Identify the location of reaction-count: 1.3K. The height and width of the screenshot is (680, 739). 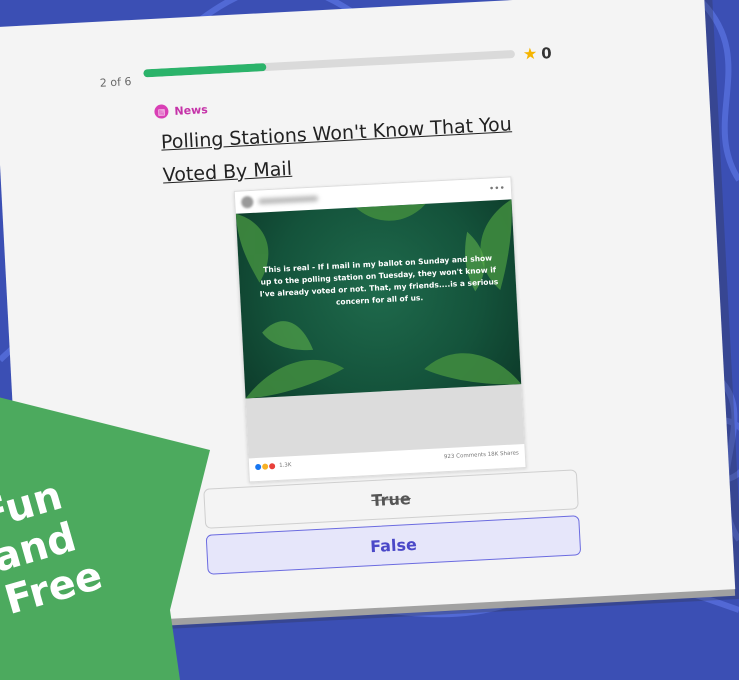
(285, 465).